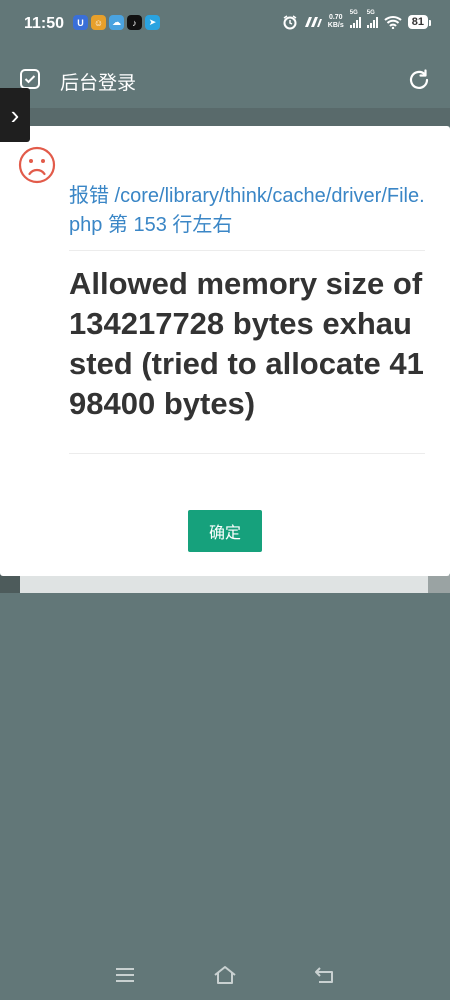 This screenshot has height=1000, width=450. I want to click on background-page-card, so click(225, 584).